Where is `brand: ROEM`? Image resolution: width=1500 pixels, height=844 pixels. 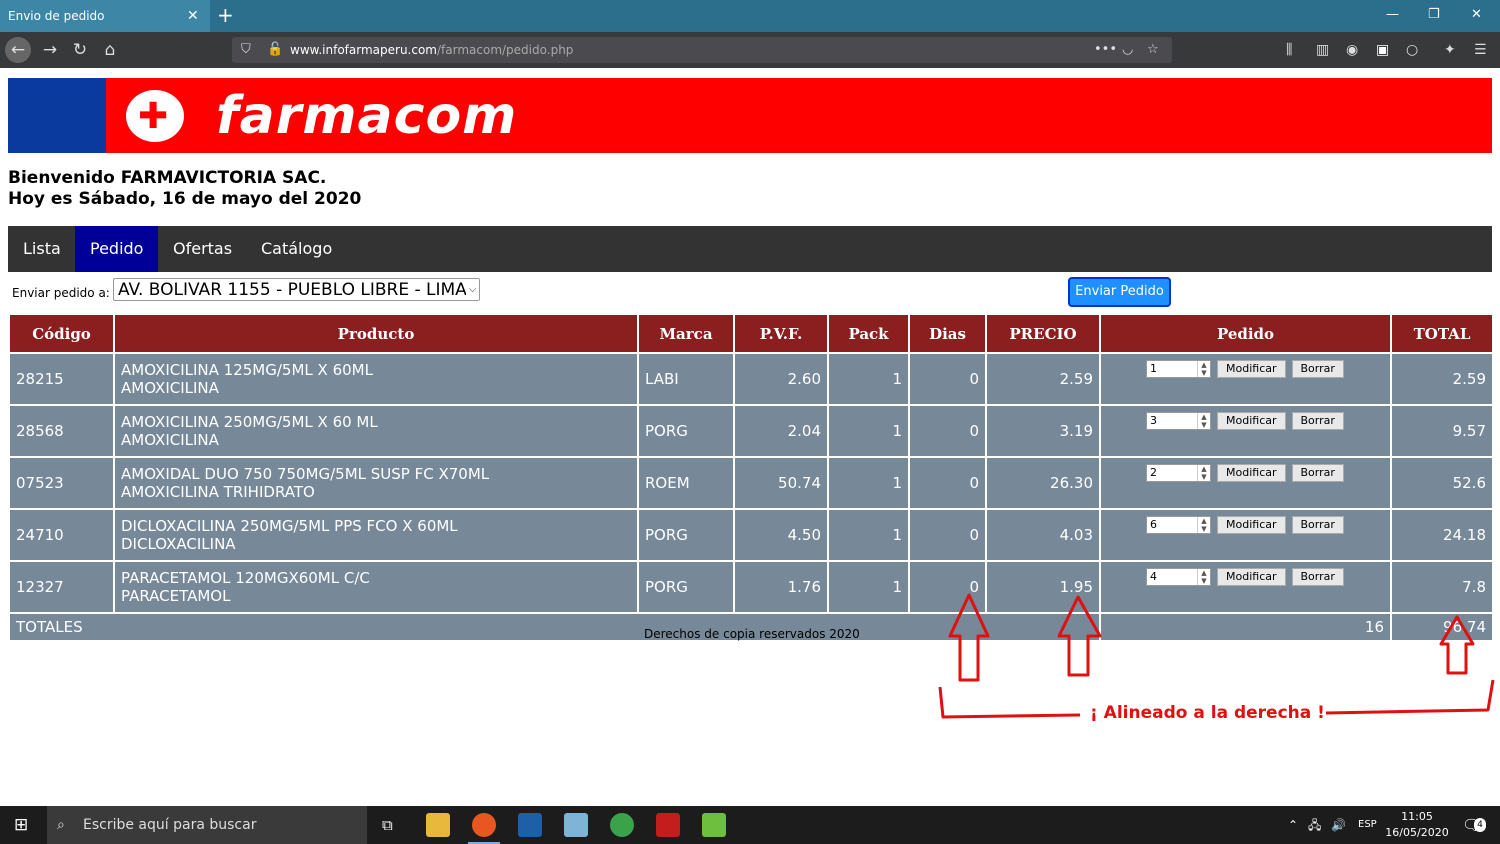
brand: ROEM is located at coordinates (686, 483).